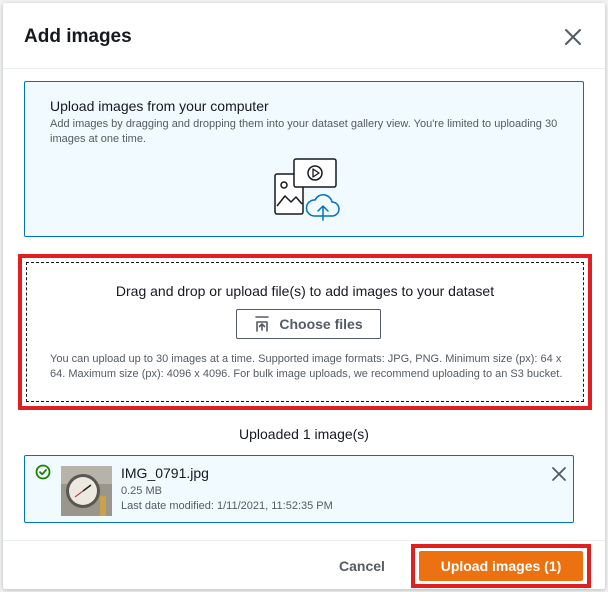  I want to click on modal-footer: Cancel Upload images (1), so click(304, 564).